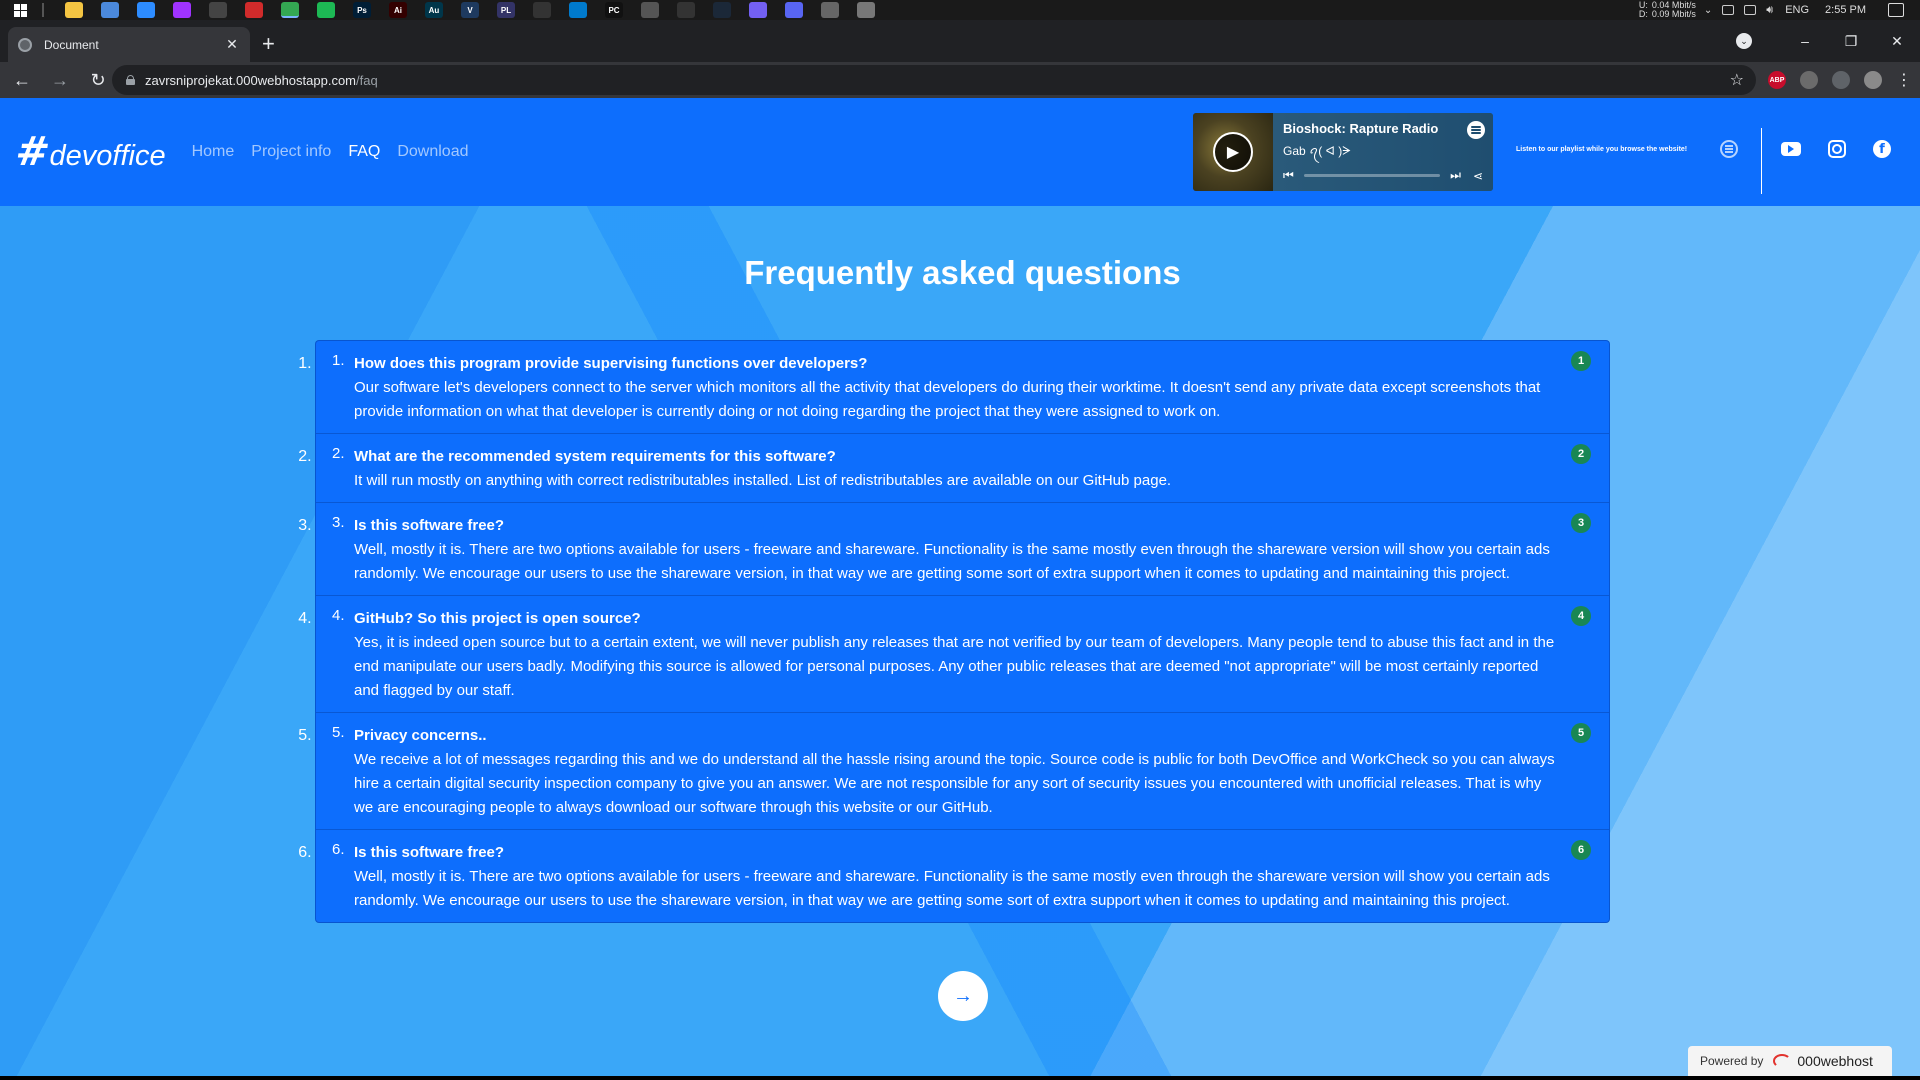  Describe the element at coordinates (1581, 850) in the screenshot. I see `faq-badge: 6` at that location.